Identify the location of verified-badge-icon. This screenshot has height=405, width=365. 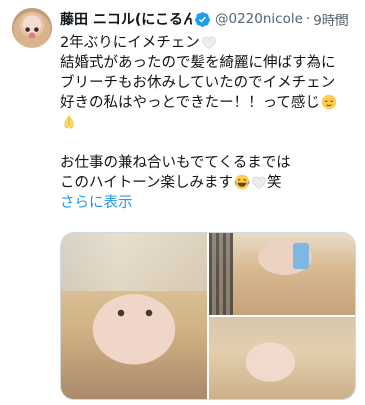
(202, 19).